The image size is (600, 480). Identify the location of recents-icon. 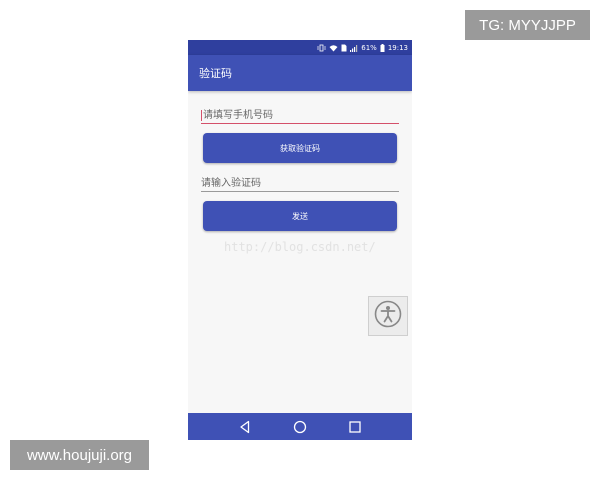
(355, 427).